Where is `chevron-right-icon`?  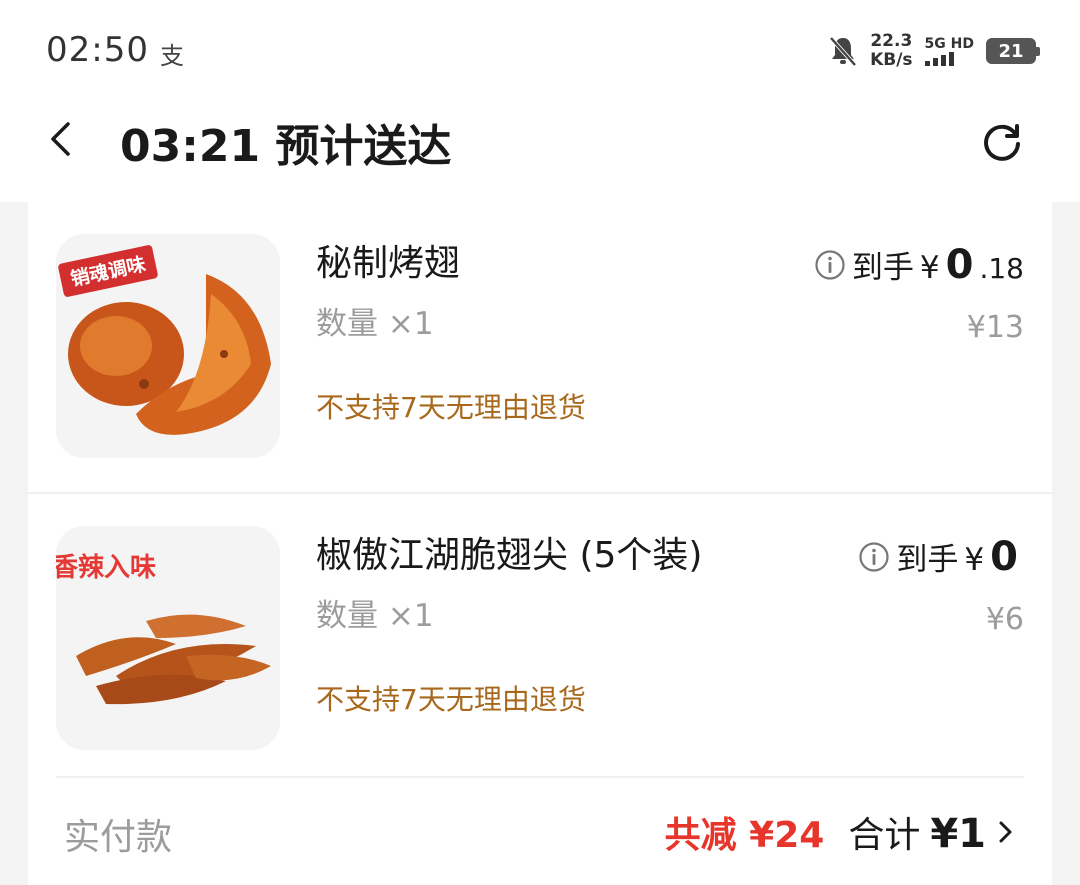 chevron-right-icon is located at coordinates (1005, 832).